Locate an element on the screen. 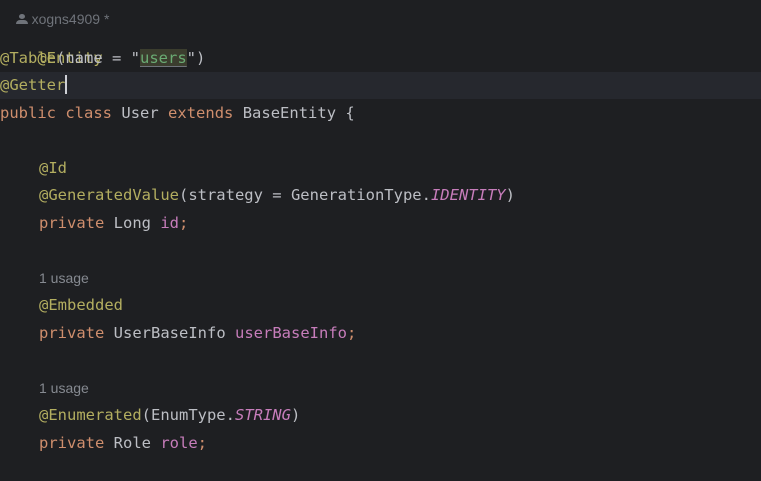 Image resolution: width=761 pixels, height=481 pixels. annotation-getter: @Getter is located at coordinates (33, 85).